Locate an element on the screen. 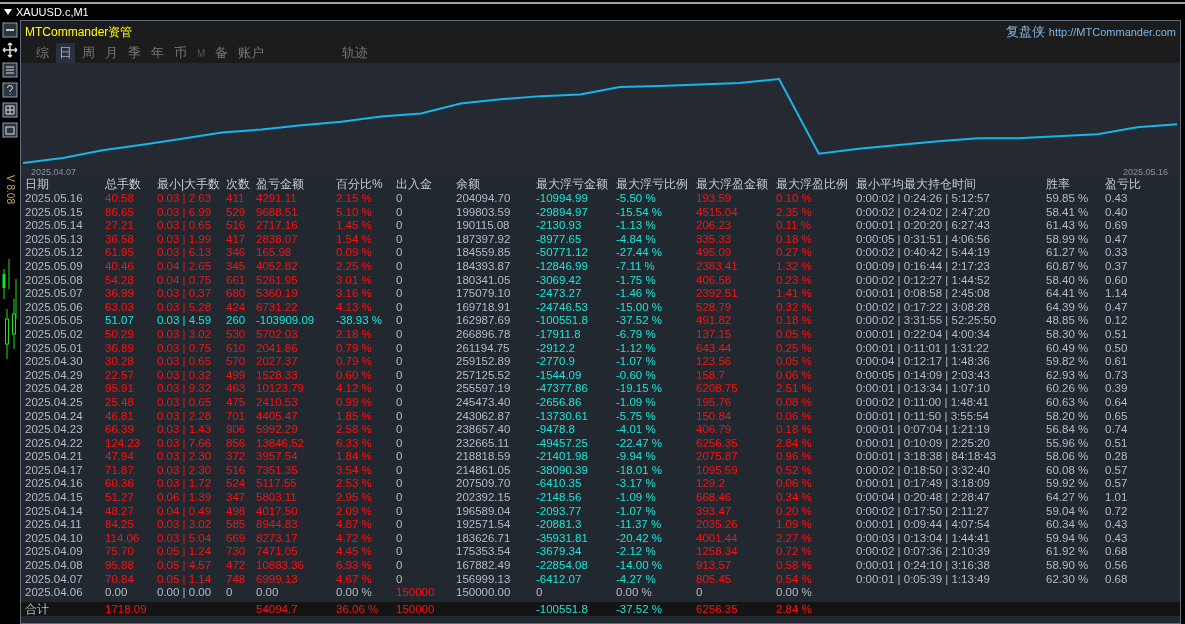 The image size is (1185, 624). help-icon is located at coordinates (10, 90).